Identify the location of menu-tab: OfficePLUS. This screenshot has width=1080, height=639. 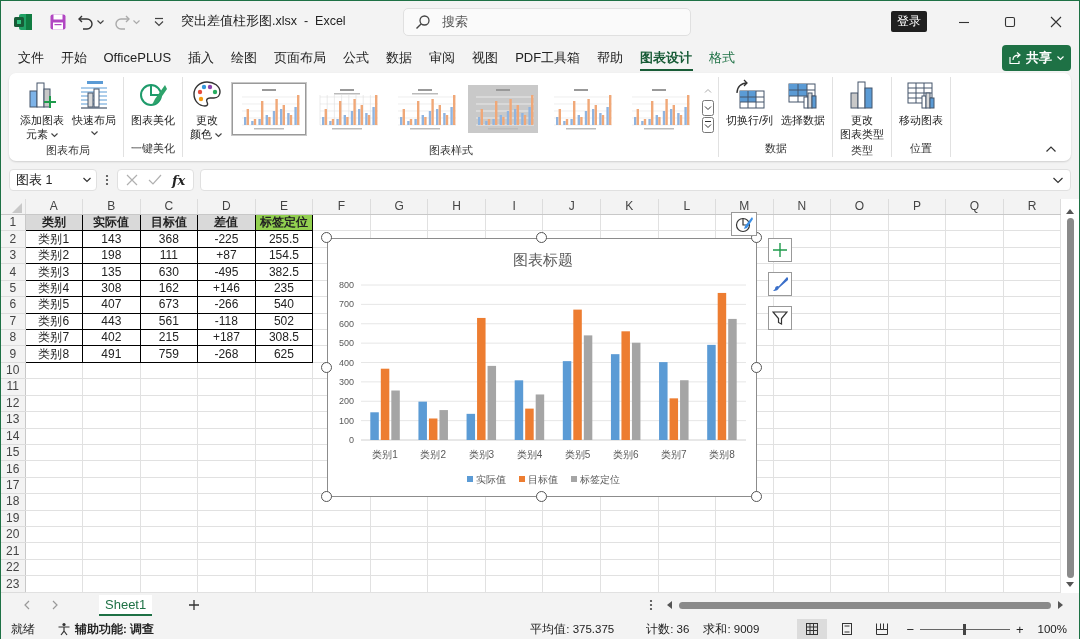
(137, 57).